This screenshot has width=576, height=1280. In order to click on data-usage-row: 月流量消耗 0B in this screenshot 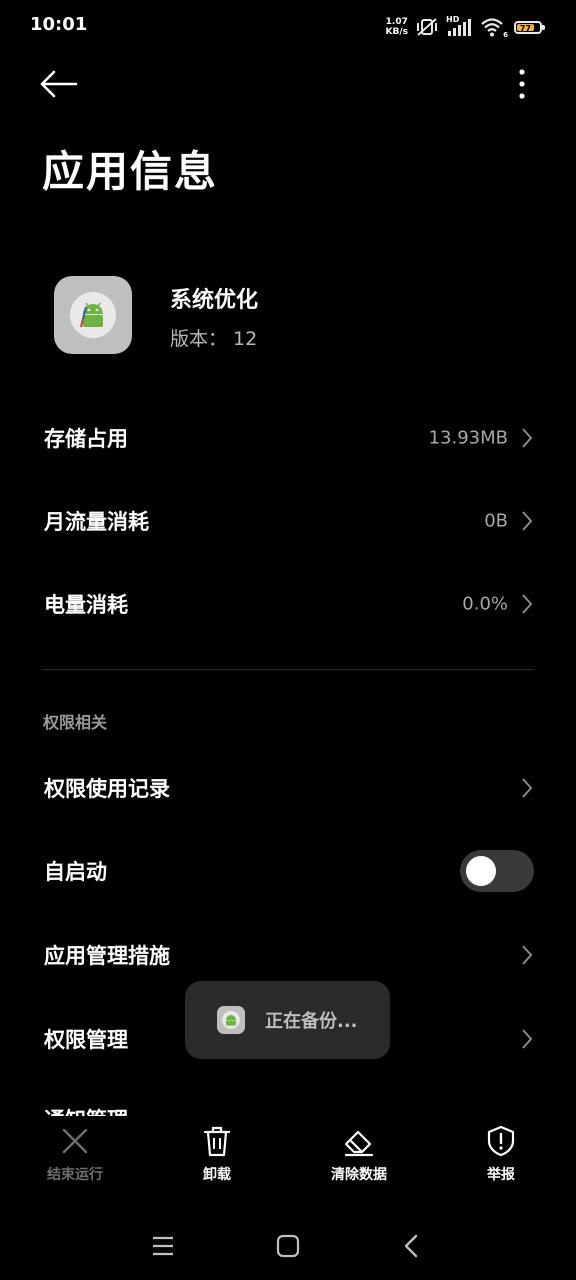, I will do `click(288, 521)`.